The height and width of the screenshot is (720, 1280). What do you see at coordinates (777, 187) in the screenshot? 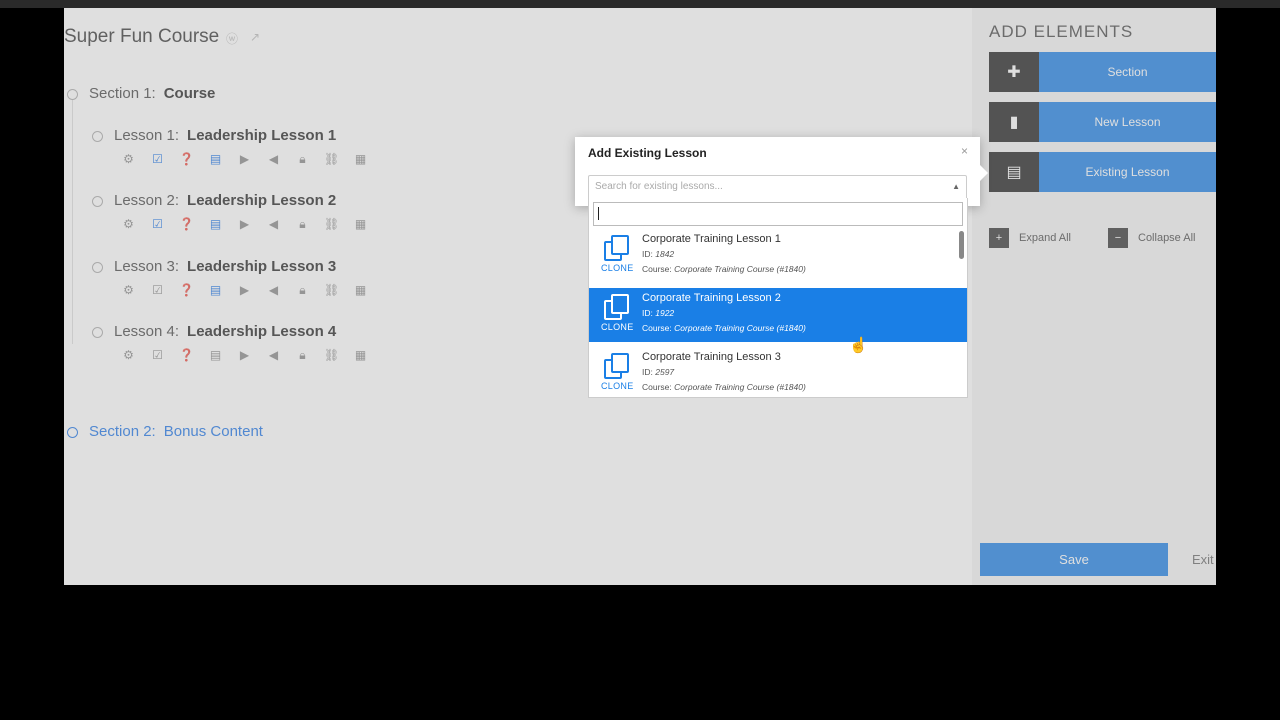
I see `lesson-select: Search for existing lessons... ▲` at bounding box center [777, 187].